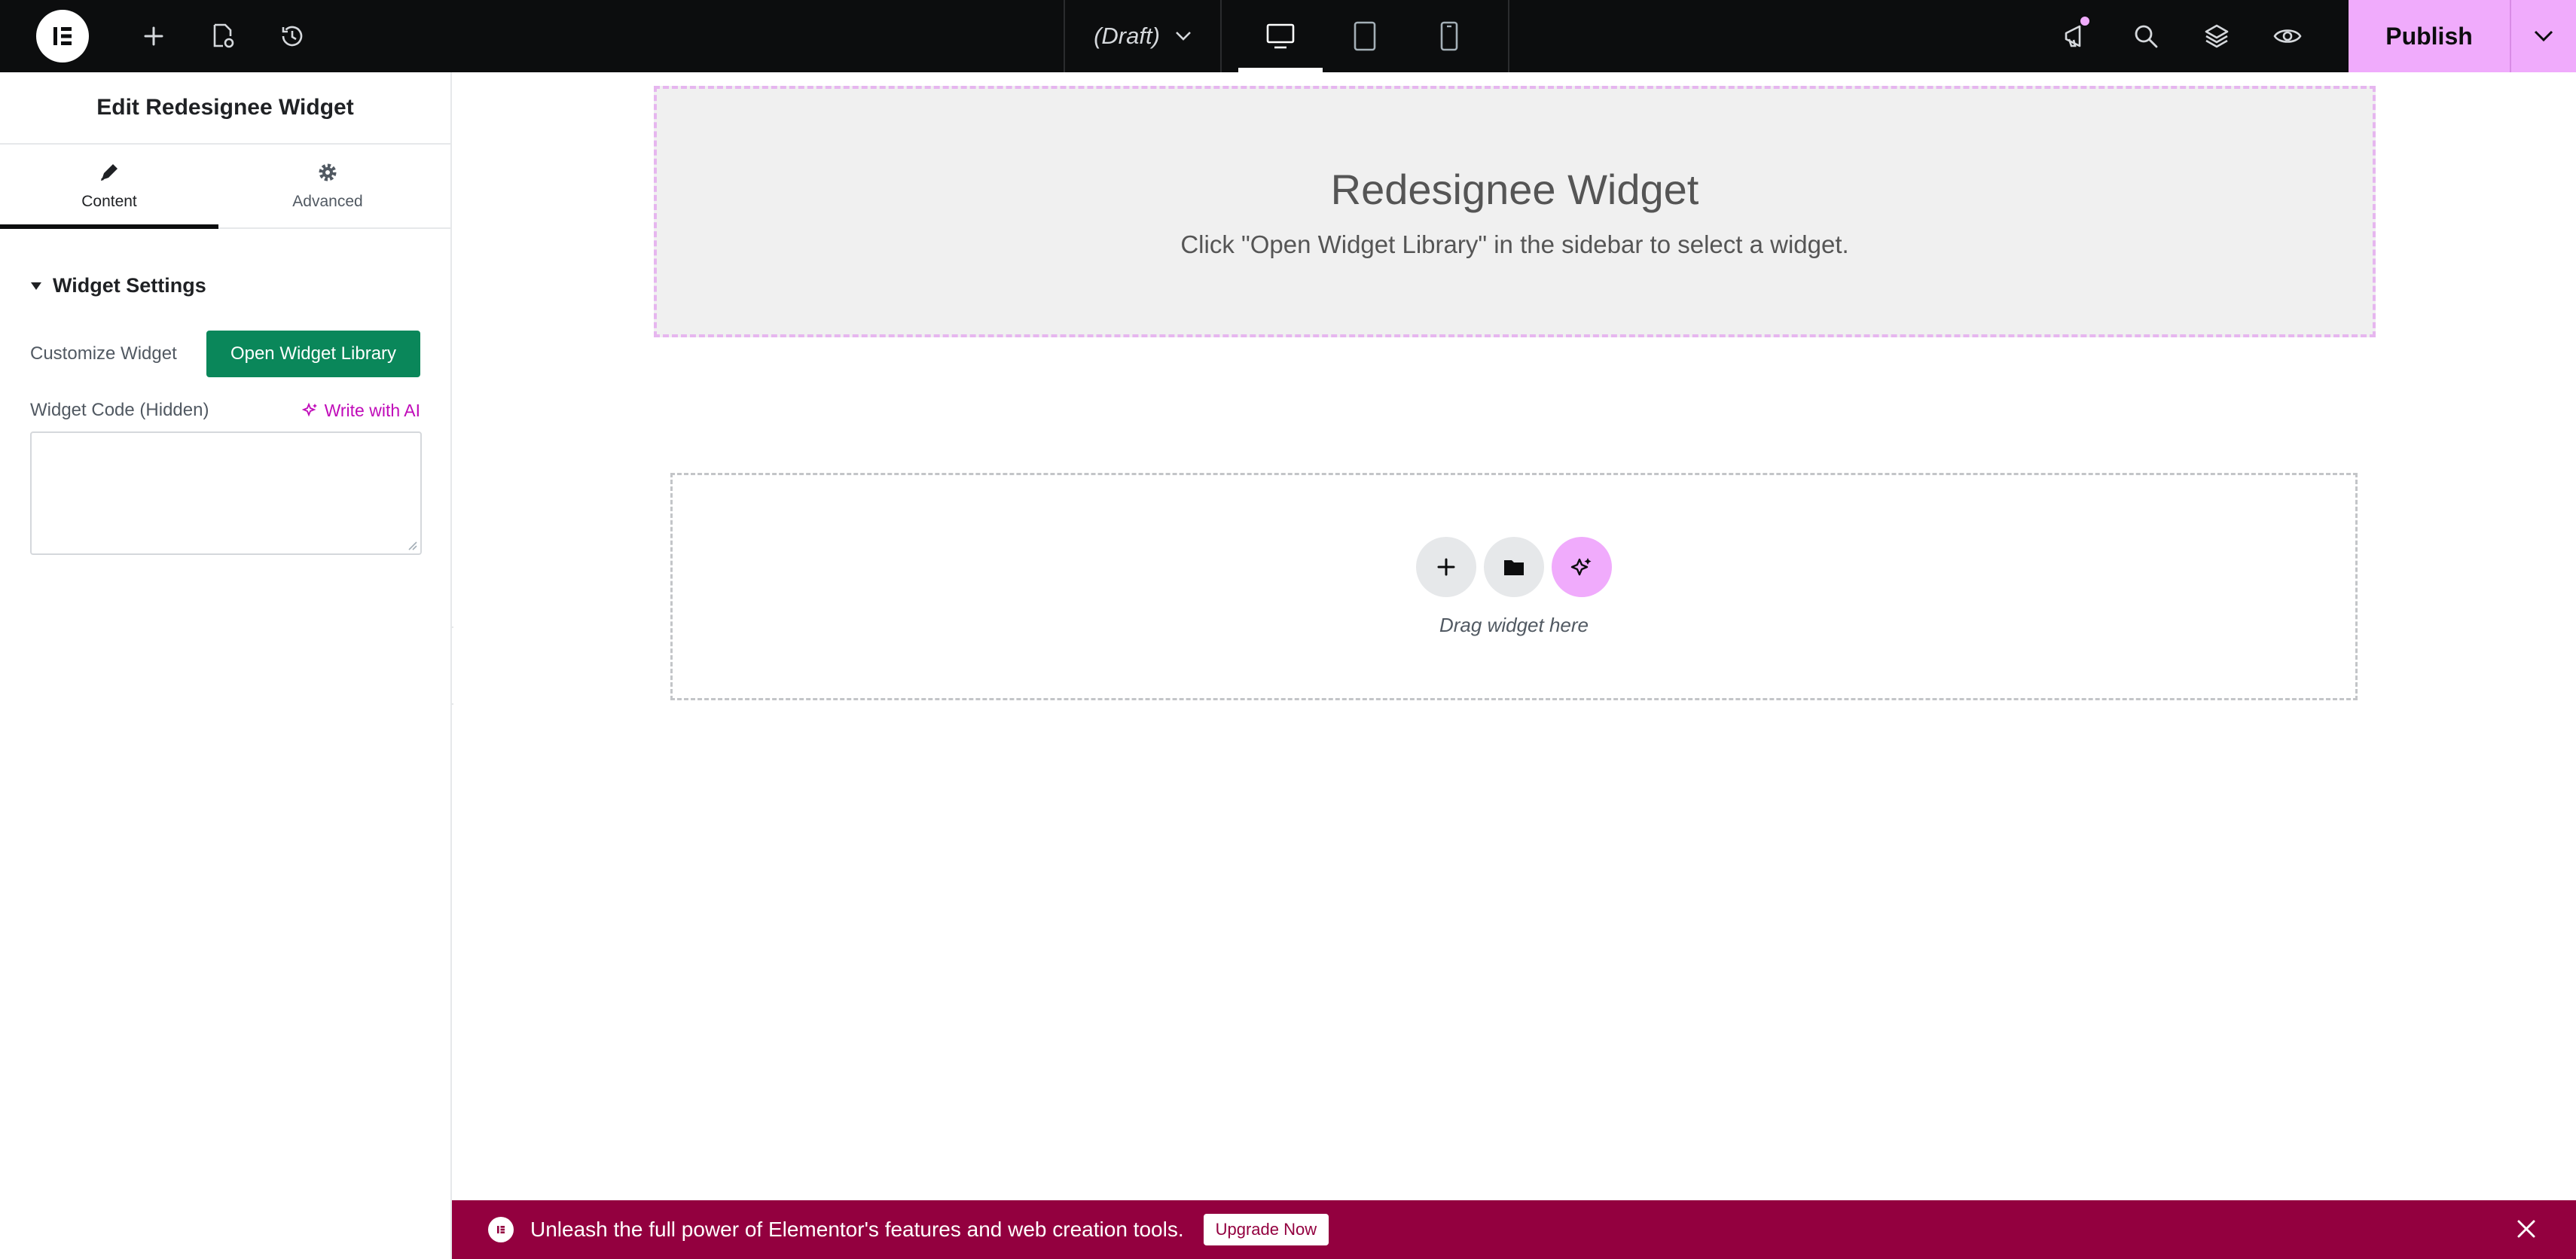 The image size is (2576, 1259). Describe the element at coordinates (2430, 36) in the screenshot. I see `publish-button: Publish` at that location.